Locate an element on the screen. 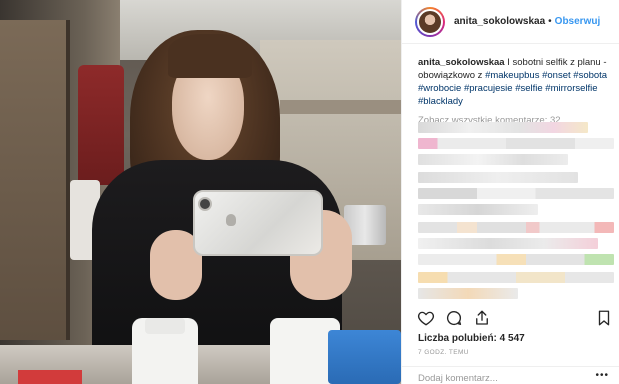  photo-red-box is located at coordinates (50, 377).